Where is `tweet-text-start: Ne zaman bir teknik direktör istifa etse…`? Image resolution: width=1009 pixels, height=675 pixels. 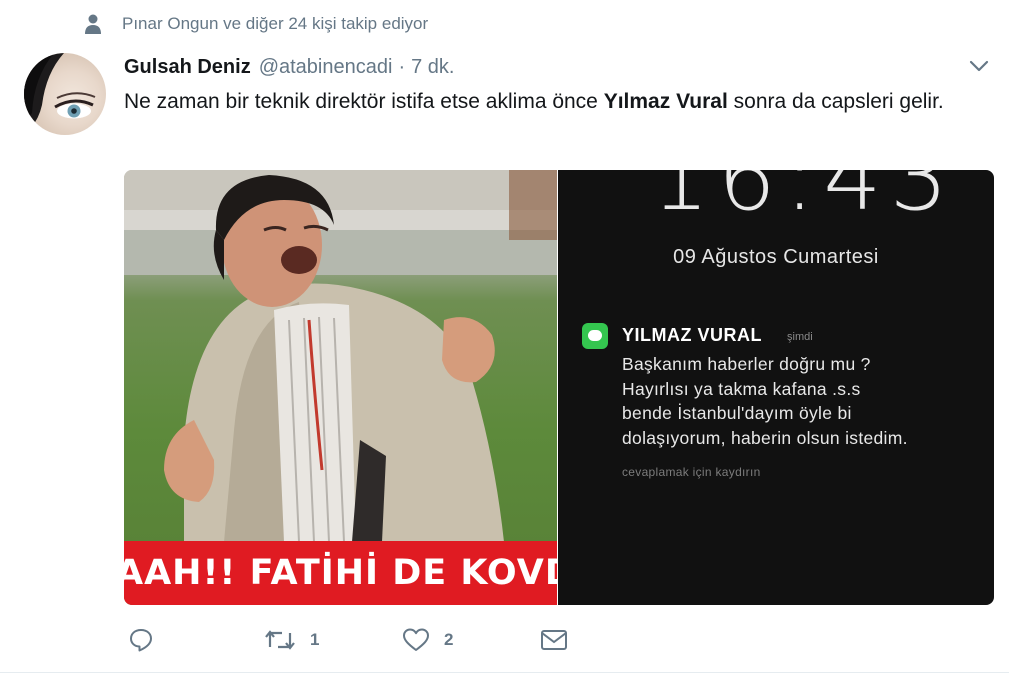
tweet-text-start: Ne zaman bir teknik direktör istifa etse… is located at coordinates (364, 101).